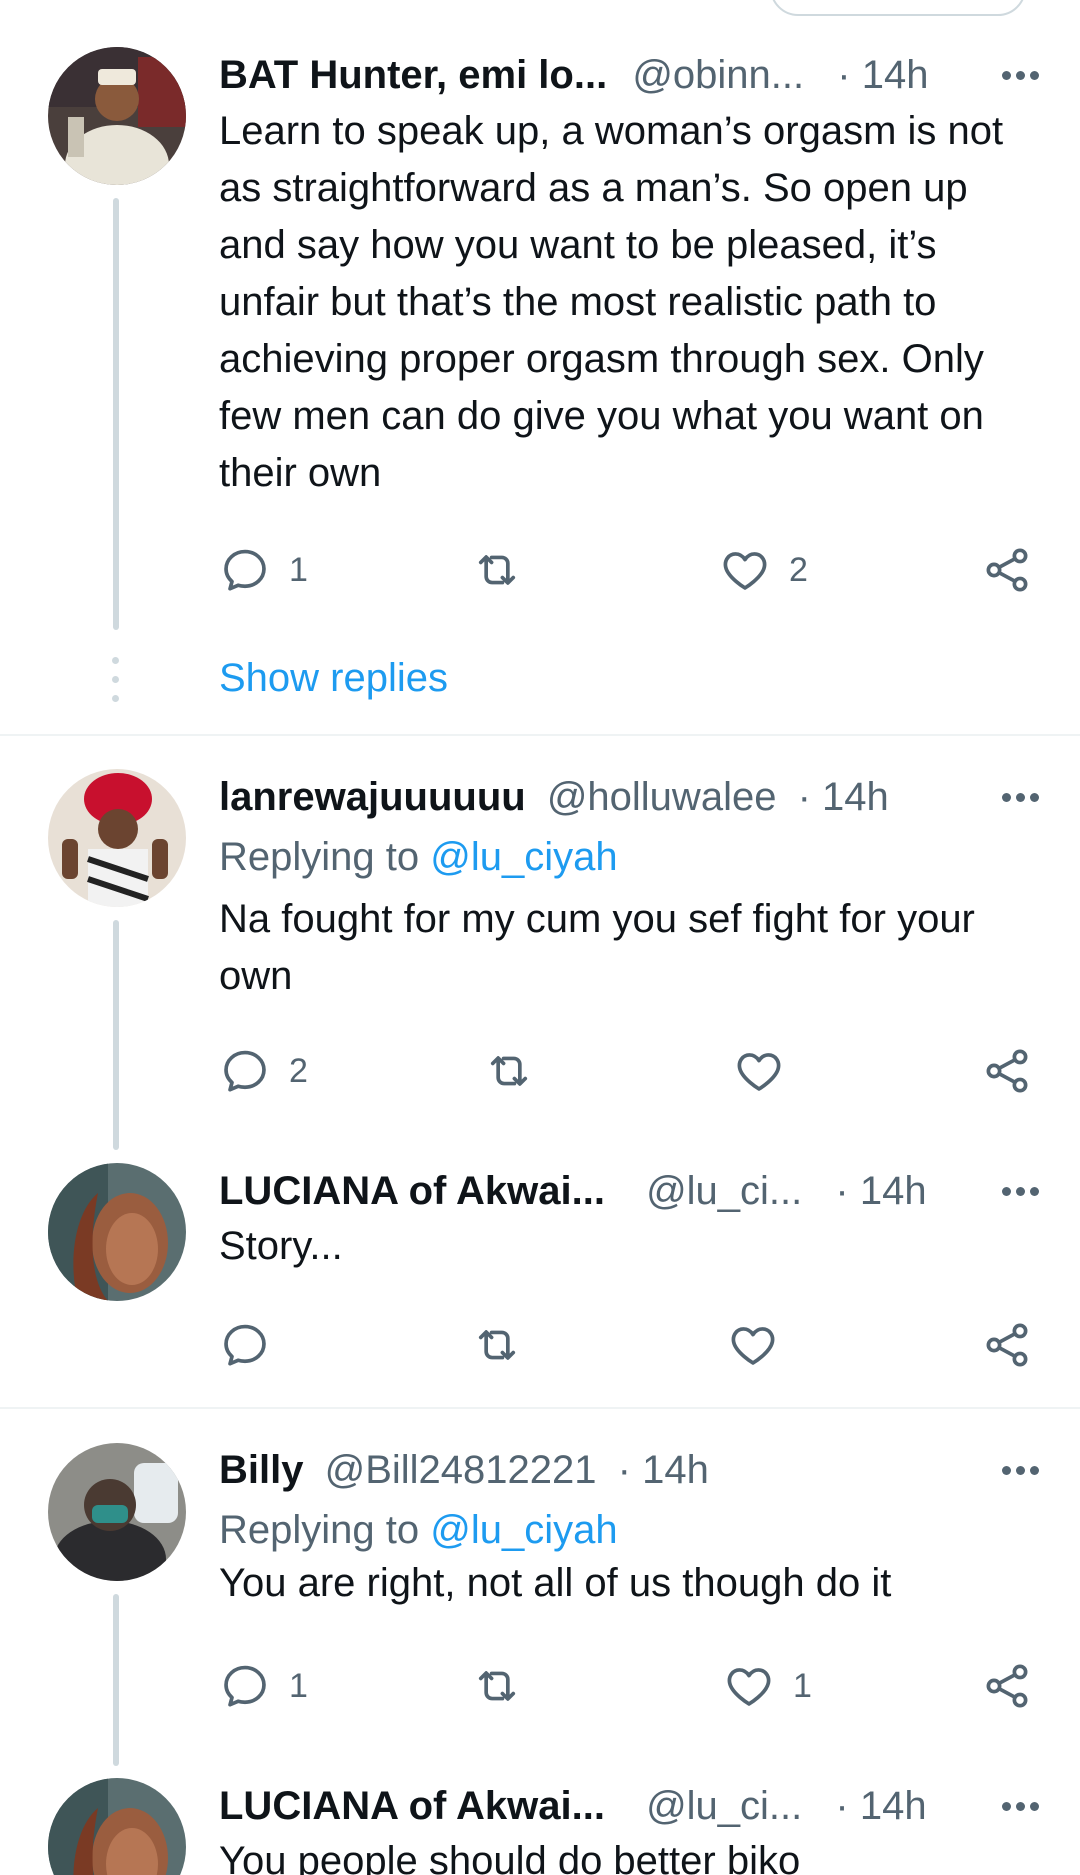 Image resolution: width=1080 pixels, height=1875 pixels. Describe the element at coordinates (461, 1470) in the screenshot. I see `user-handle: @Bill24812221` at that location.